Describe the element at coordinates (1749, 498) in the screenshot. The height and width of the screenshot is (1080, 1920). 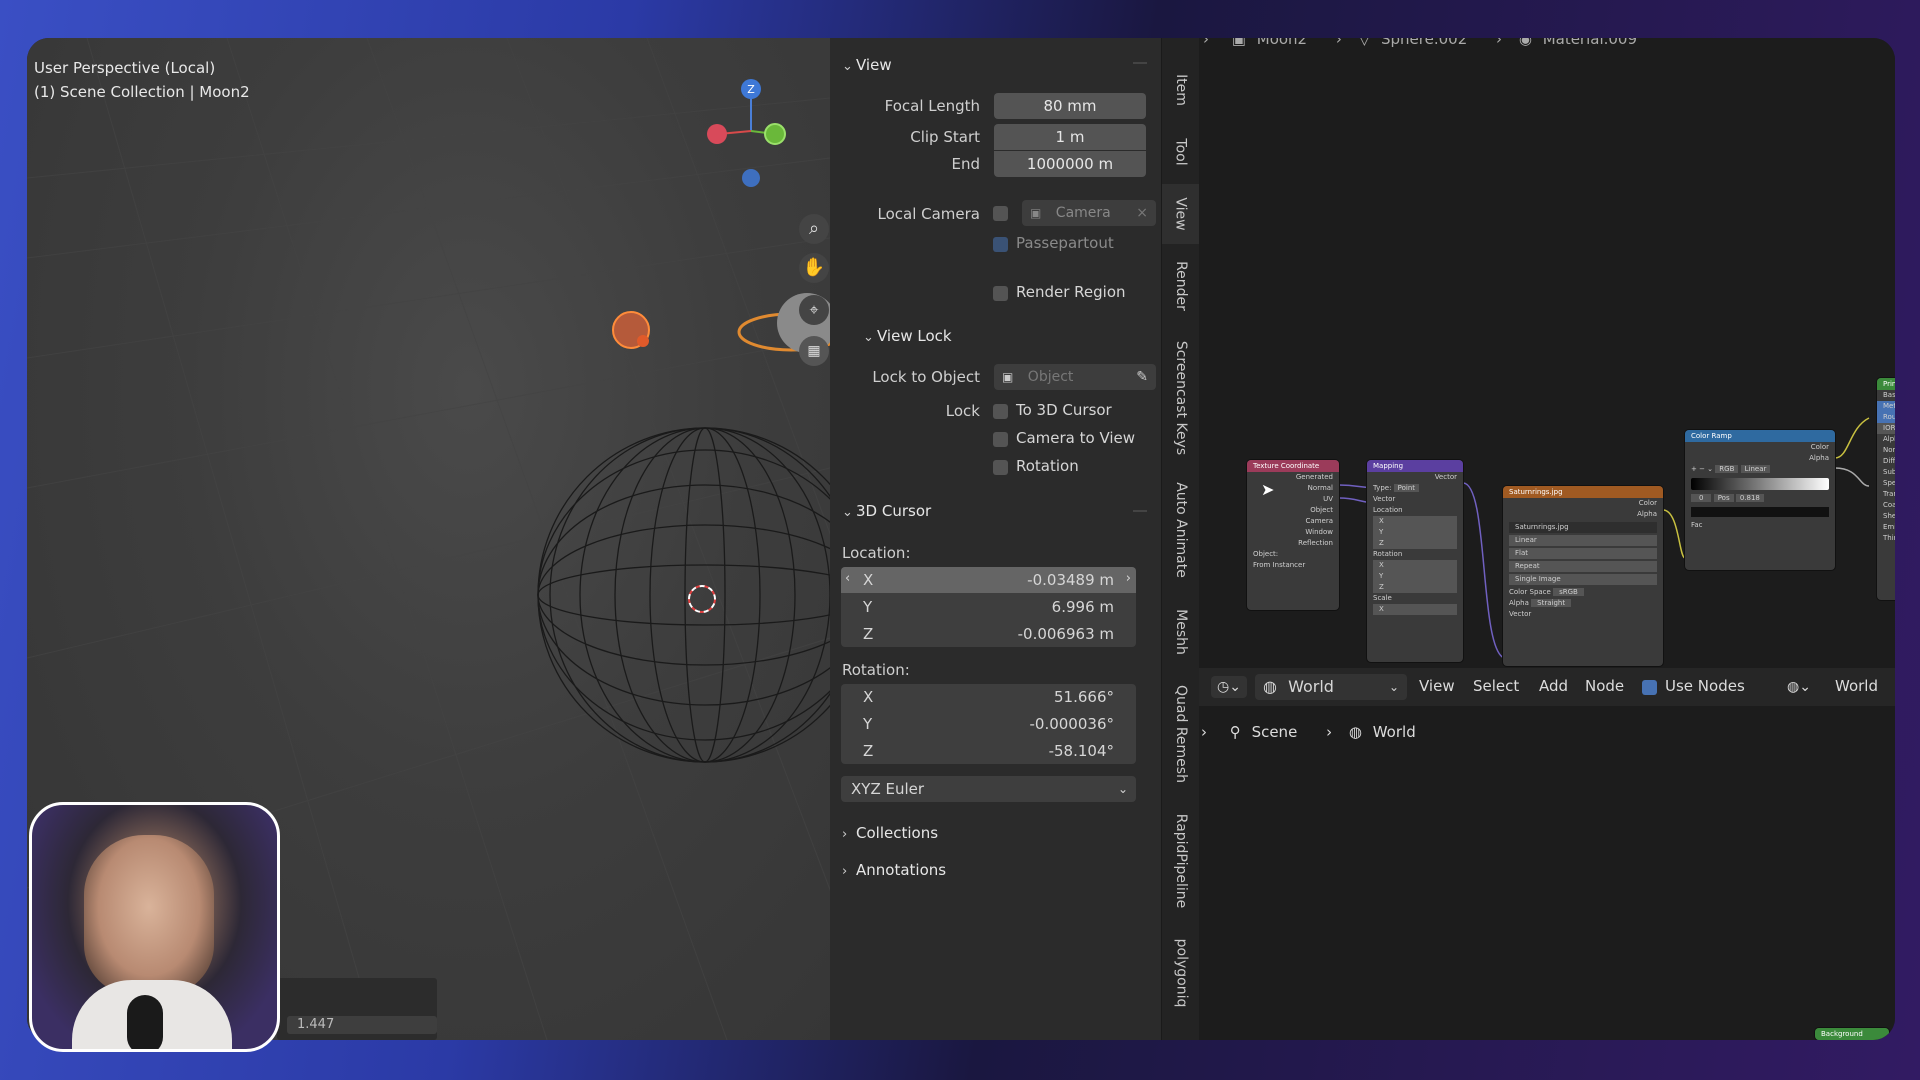
I see `pos-value: 0.818` at that location.